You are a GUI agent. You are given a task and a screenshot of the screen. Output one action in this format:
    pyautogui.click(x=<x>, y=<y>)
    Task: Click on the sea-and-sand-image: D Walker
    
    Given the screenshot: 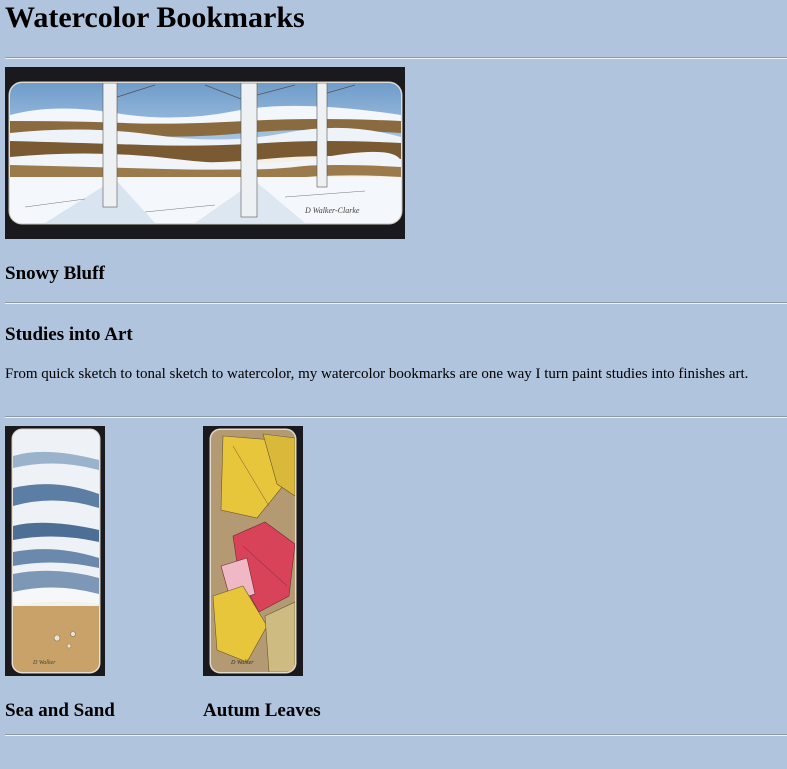 What is the action you would take?
    pyautogui.click(x=55, y=551)
    